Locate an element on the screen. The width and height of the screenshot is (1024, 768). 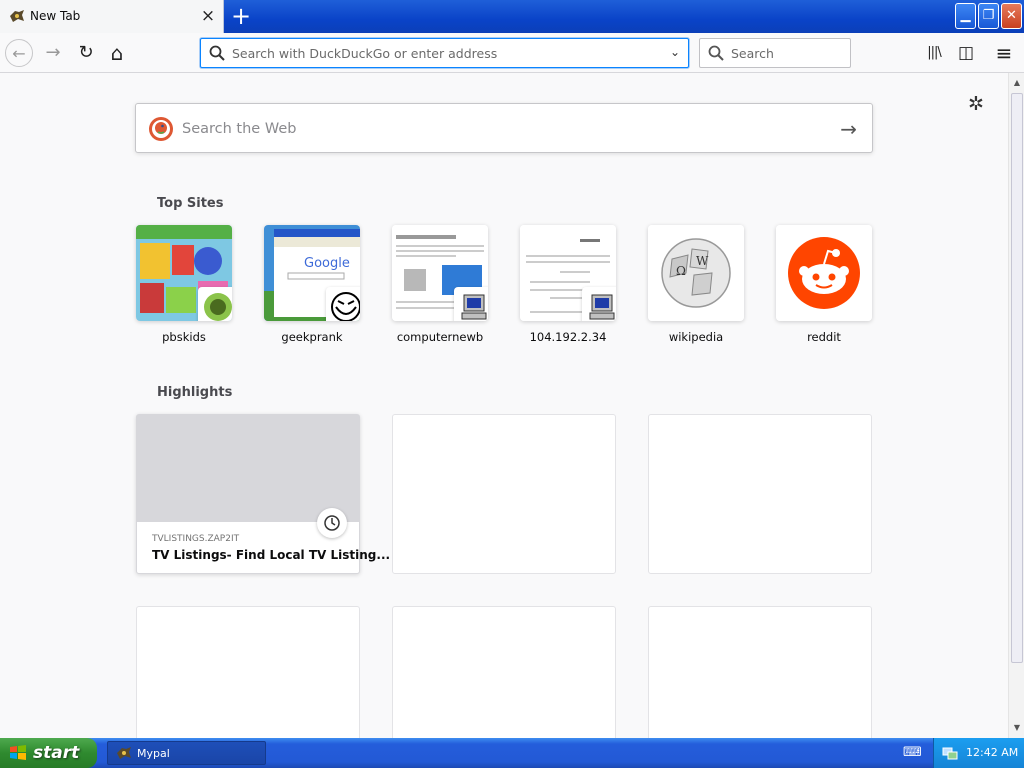
highlight-thumbnail is located at coordinates (248, 468).